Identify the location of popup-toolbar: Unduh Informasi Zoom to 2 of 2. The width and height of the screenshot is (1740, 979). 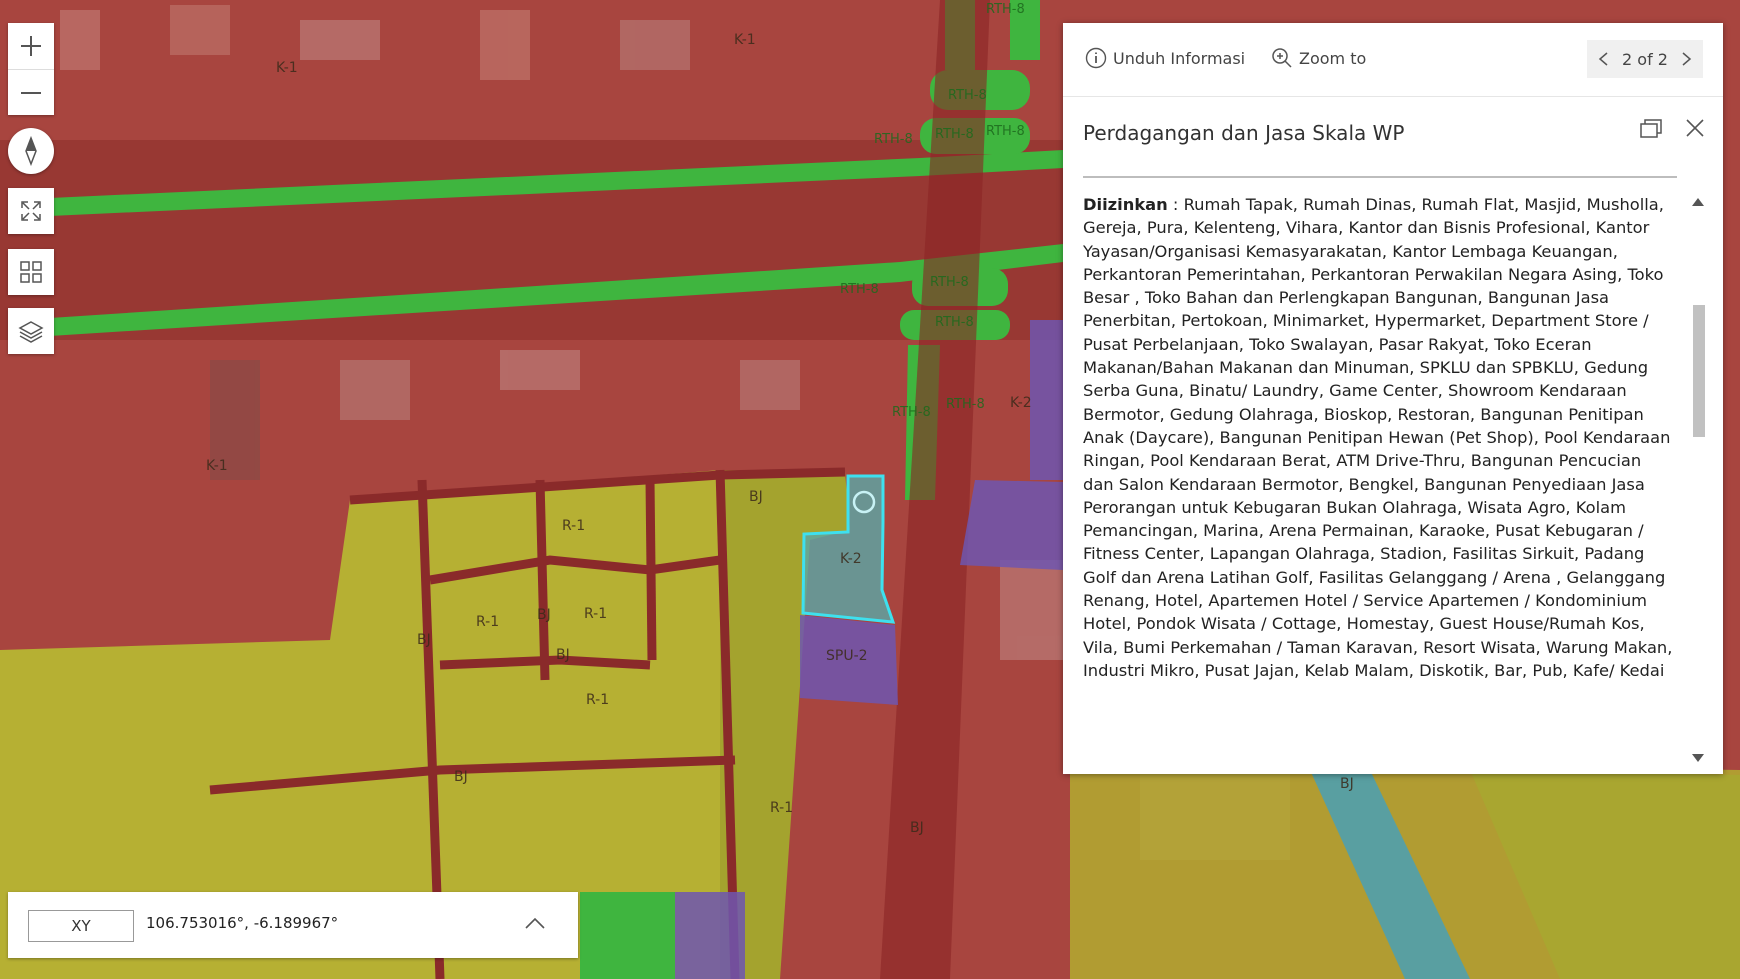
(1393, 60).